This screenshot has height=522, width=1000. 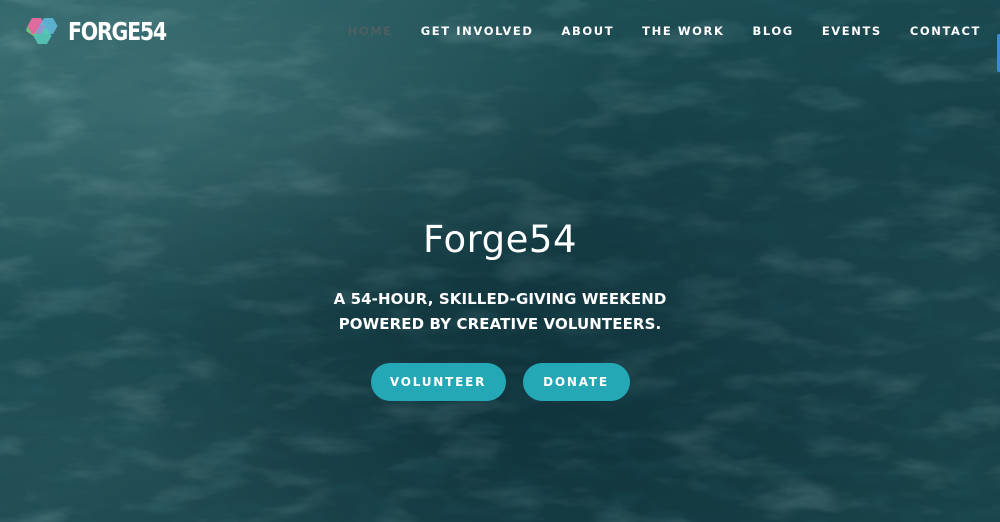 I want to click on cta-buttons: VOLUNTEER DONATE, so click(x=500, y=382).